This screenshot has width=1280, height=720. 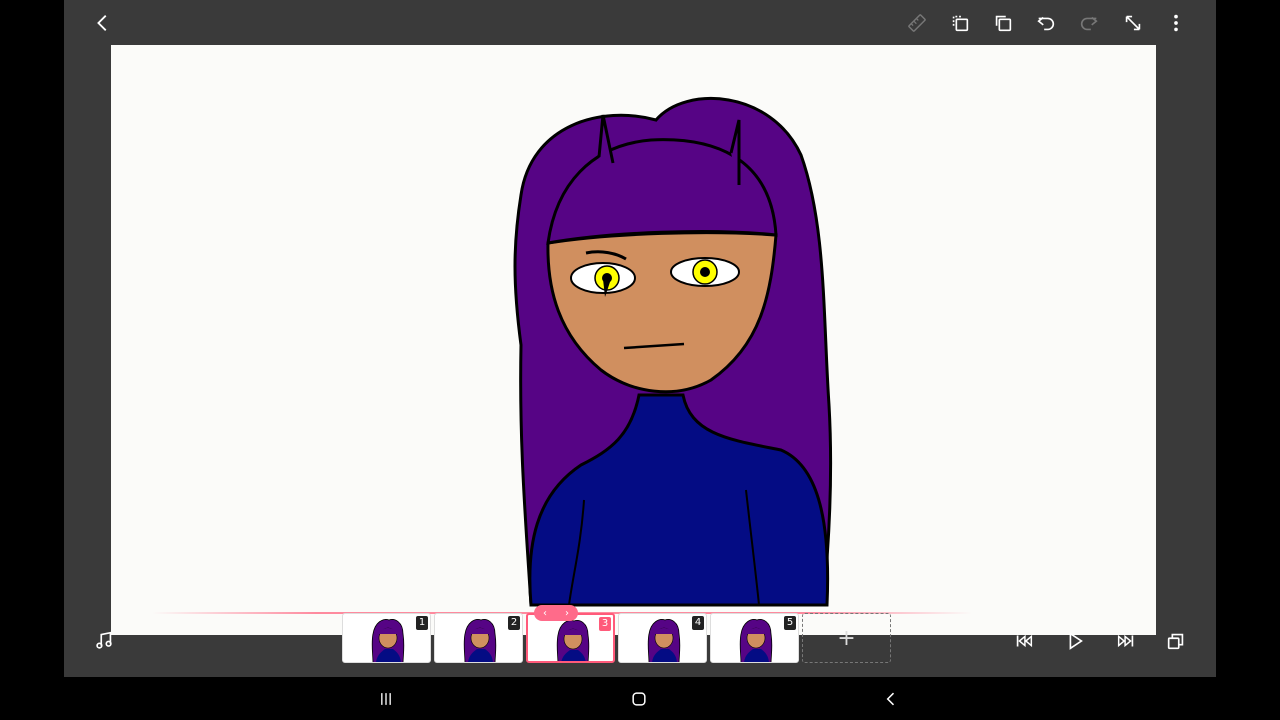 I want to click on back-chevron-icon, so click(x=890, y=699).